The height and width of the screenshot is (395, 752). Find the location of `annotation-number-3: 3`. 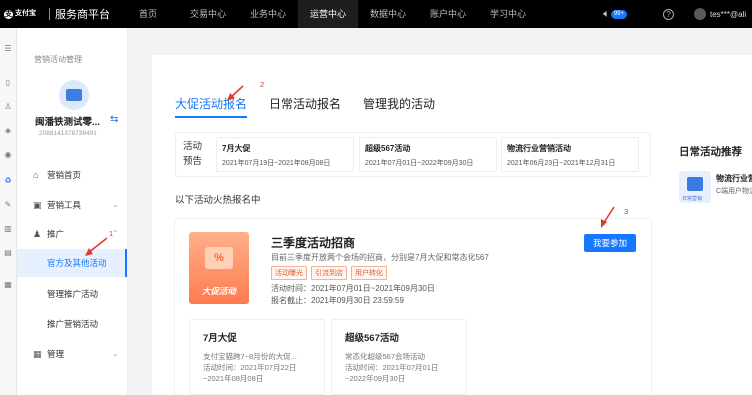

annotation-number-3: 3 is located at coordinates (626, 211).